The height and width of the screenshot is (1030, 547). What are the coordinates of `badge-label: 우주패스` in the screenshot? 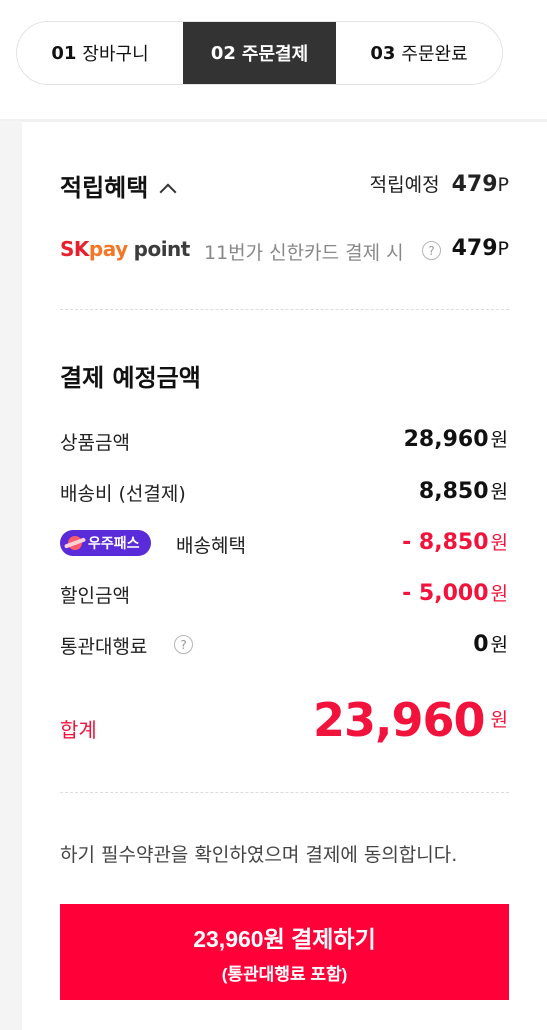 It's located at (114, 544).